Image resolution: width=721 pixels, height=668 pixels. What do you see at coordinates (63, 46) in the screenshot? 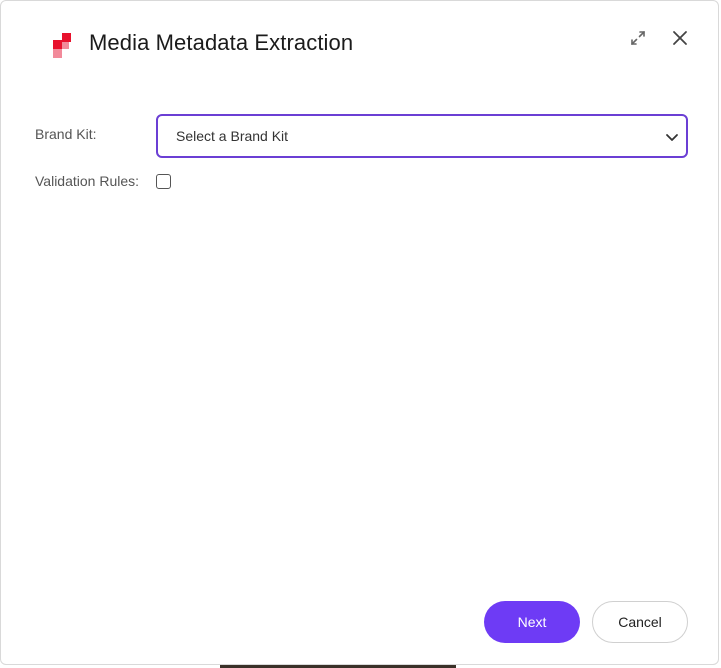
I see `brand-logo-icon` at bounding box center [63, 46].